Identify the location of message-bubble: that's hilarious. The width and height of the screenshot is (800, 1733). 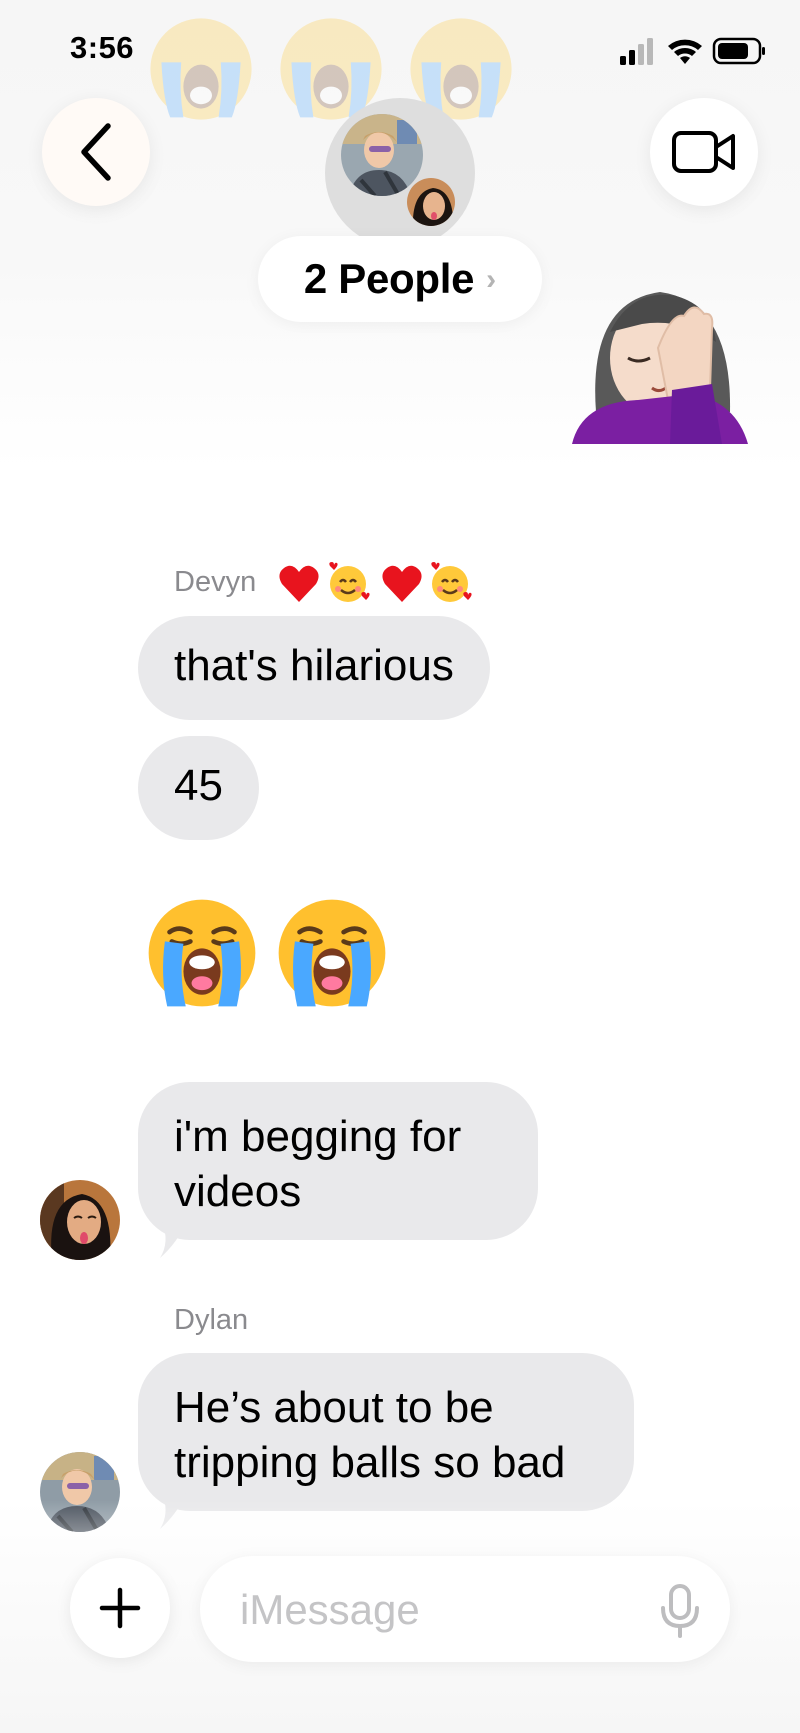
(314, 668).